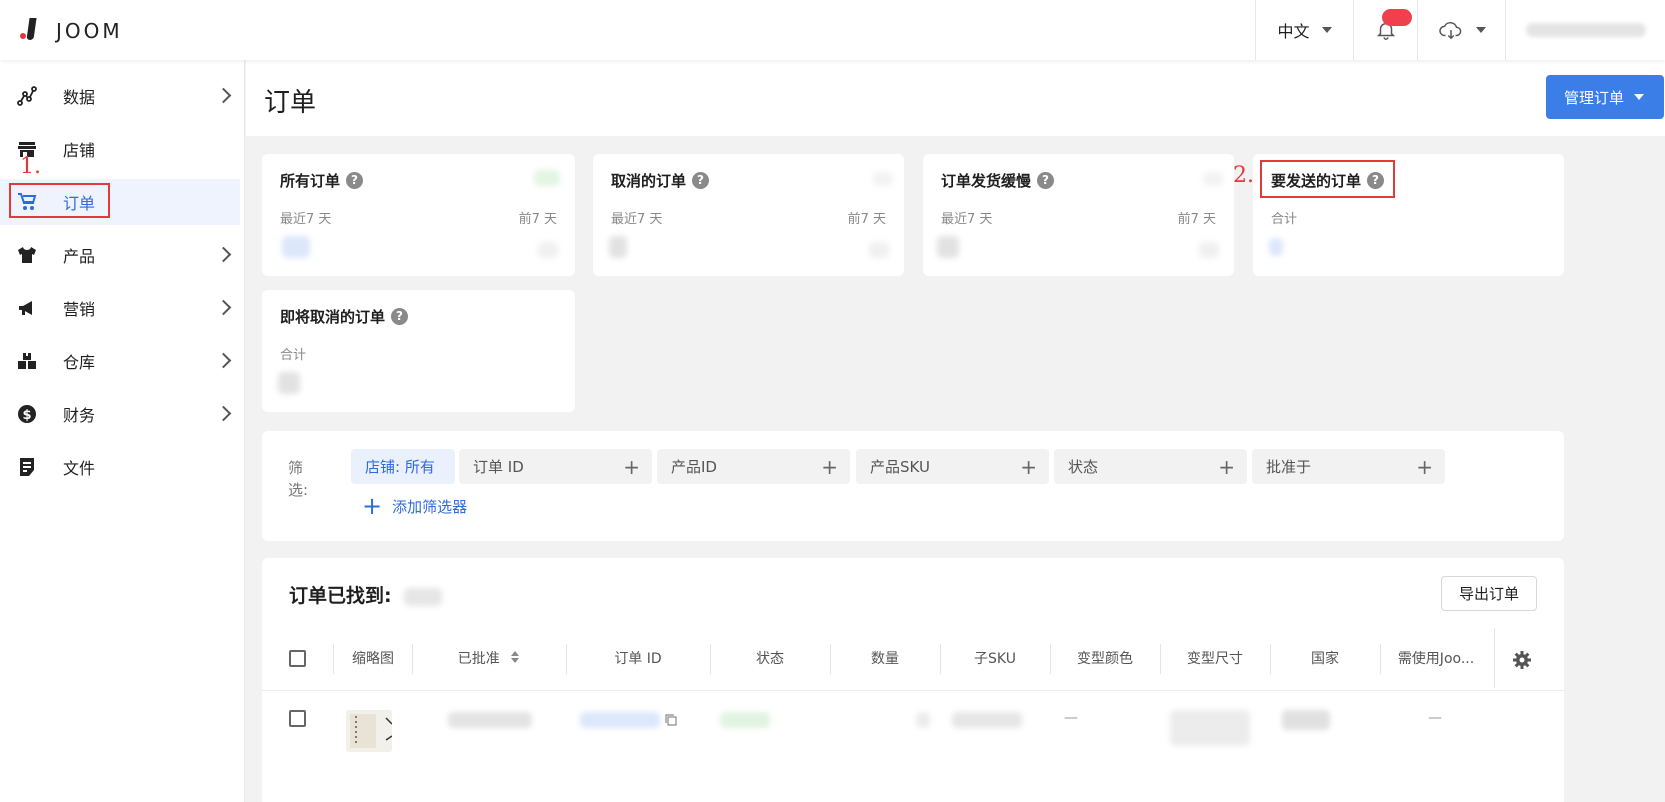 The width and height of the screenshot is (1665, 802). Describe the element at coordinates (555, 466) in the screenshot. I see `filter-chip-order-id: 订单 ID +` at that location.